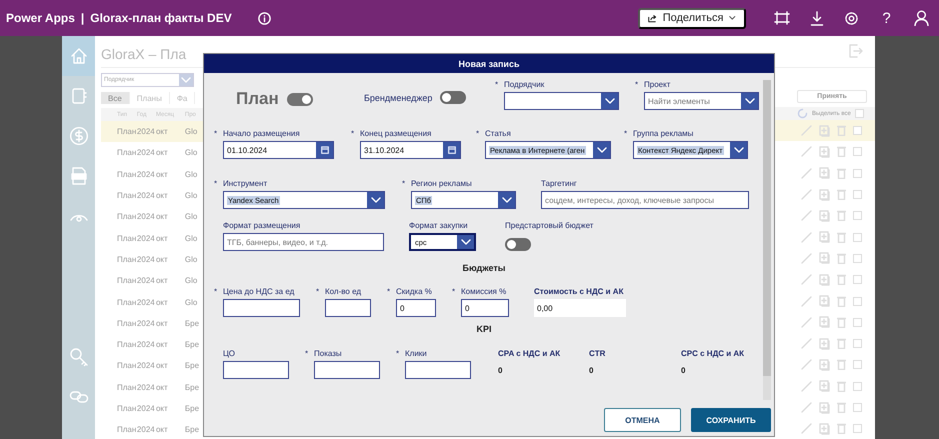 The width and height of the screenshot is (939, 439). I want to click on logout-icon, so click(856, 51).